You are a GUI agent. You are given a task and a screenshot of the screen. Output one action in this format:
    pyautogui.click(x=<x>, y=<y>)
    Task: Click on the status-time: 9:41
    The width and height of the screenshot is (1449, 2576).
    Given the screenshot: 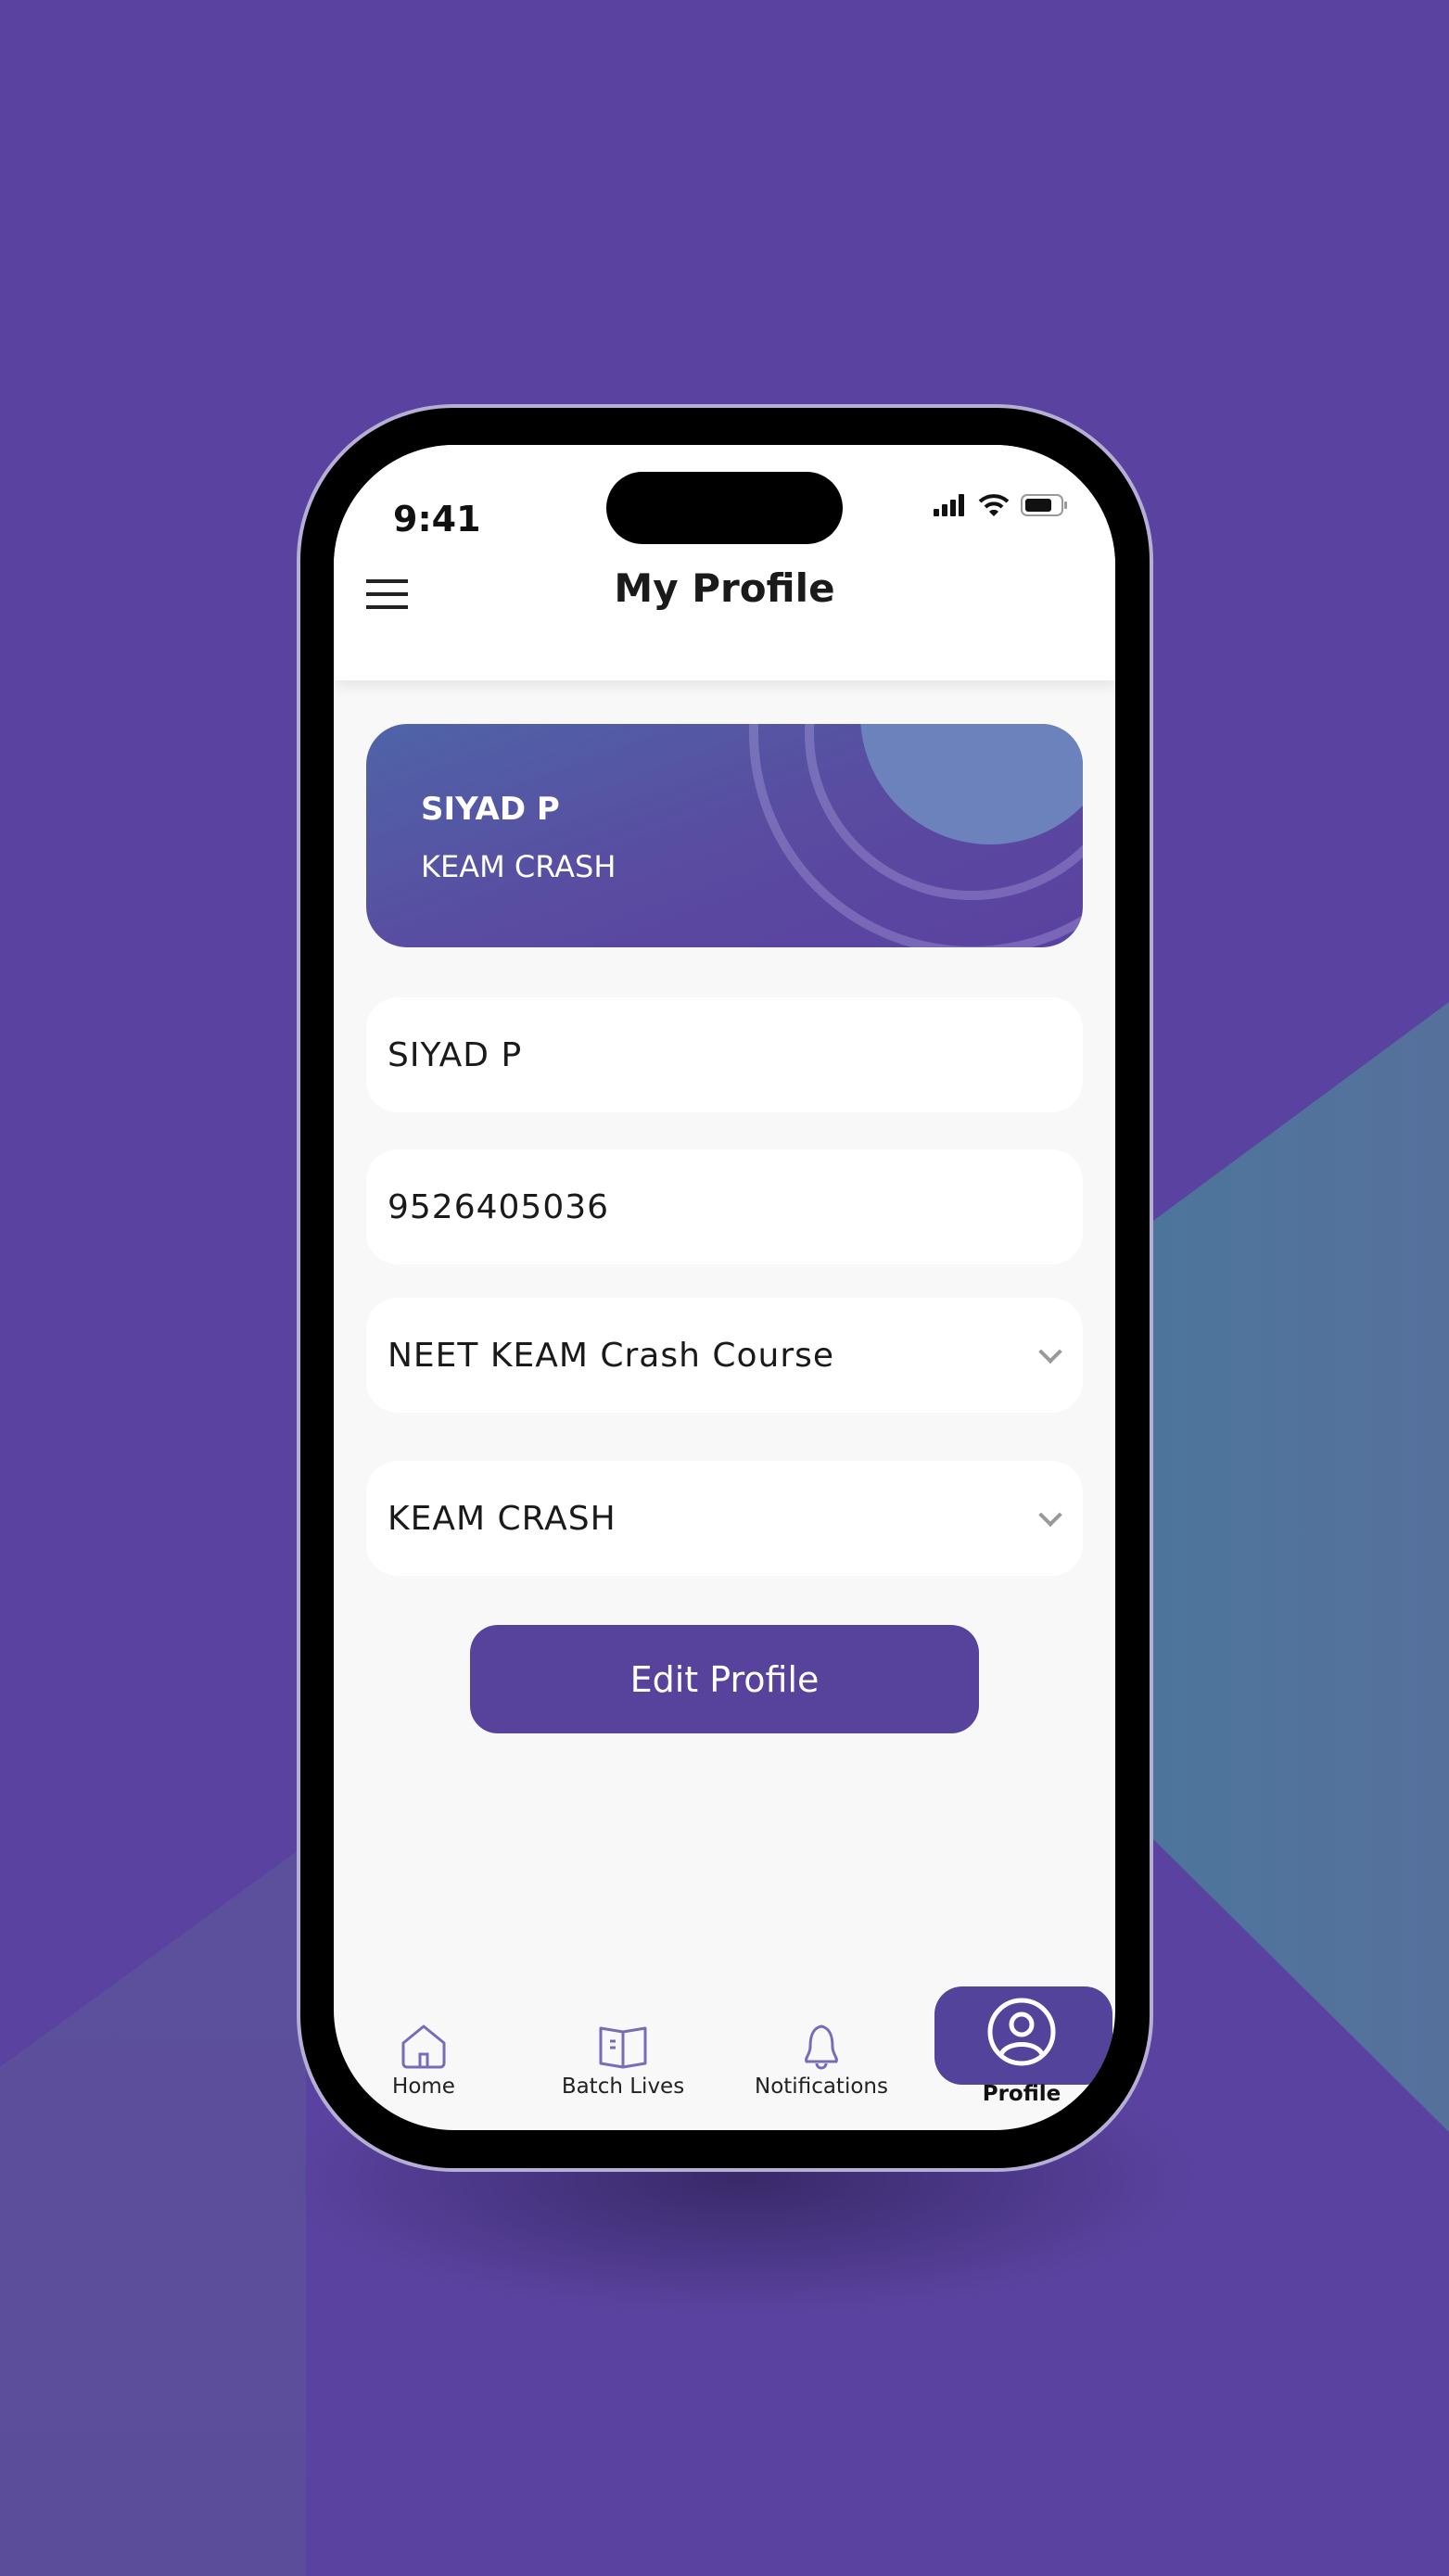 What is the action you would take?
    pyautogui.click(x=437, y=519)
    